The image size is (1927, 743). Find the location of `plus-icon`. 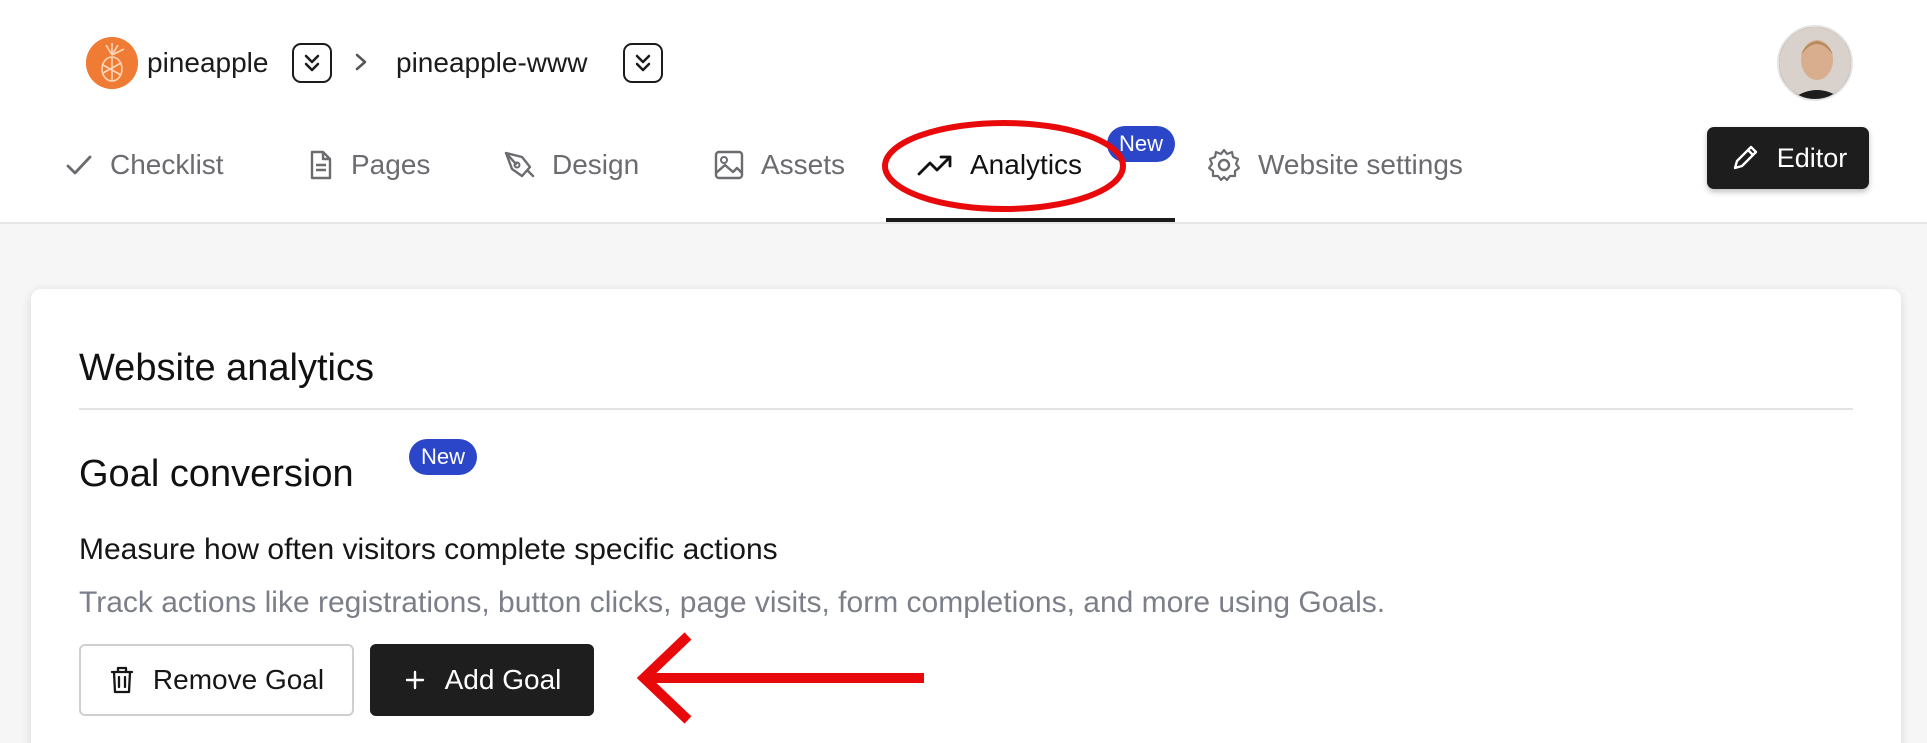

plus-icon is located at coordinates (414, 680).